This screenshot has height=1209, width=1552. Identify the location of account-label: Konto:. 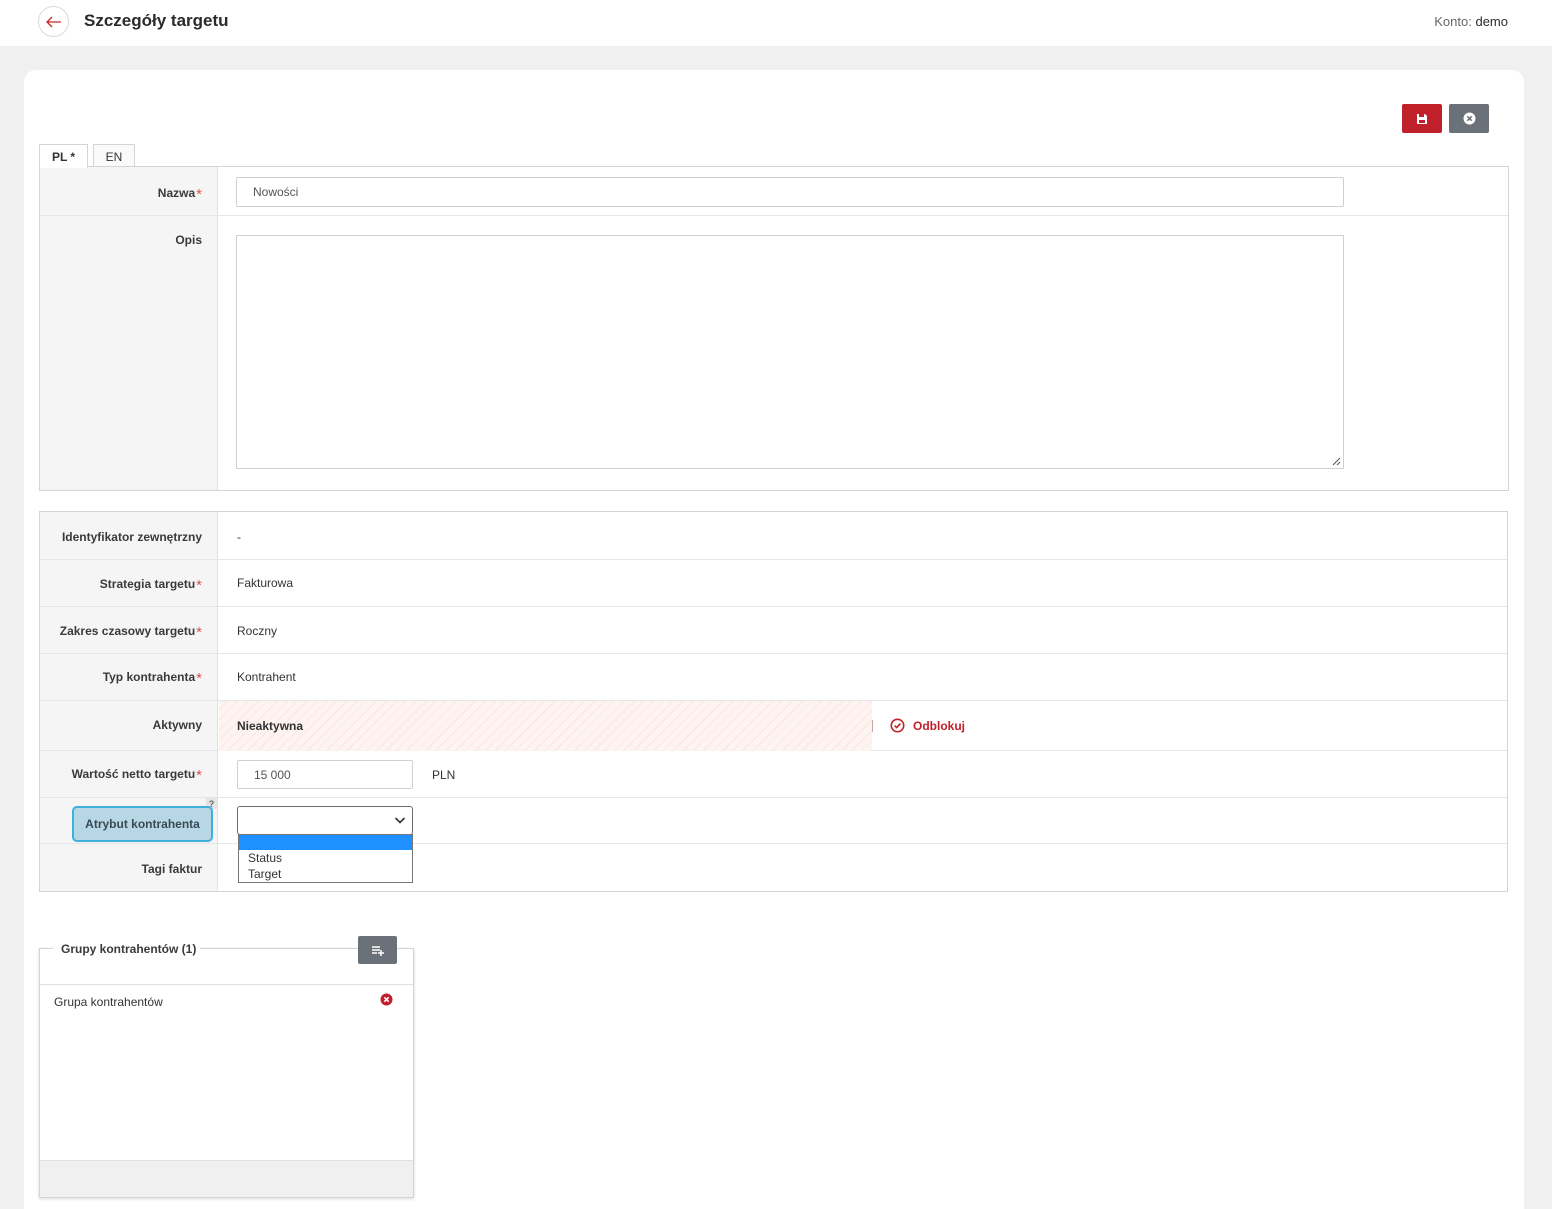
(1453, 21).